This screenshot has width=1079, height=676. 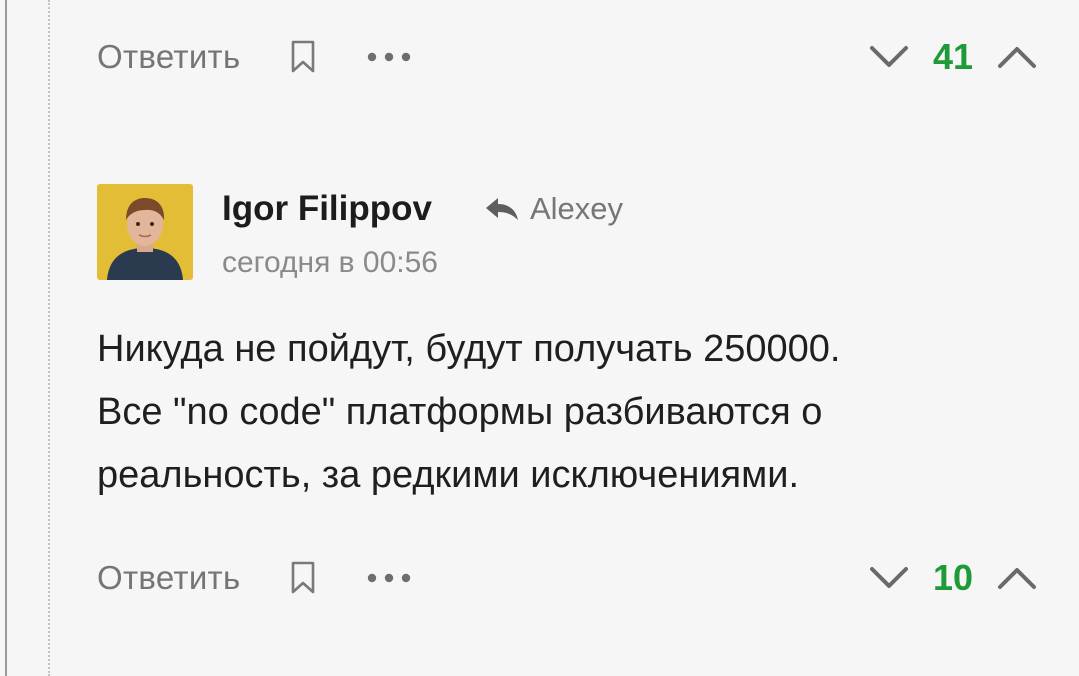 I want to click on avatar, so click(x=145, y=232).